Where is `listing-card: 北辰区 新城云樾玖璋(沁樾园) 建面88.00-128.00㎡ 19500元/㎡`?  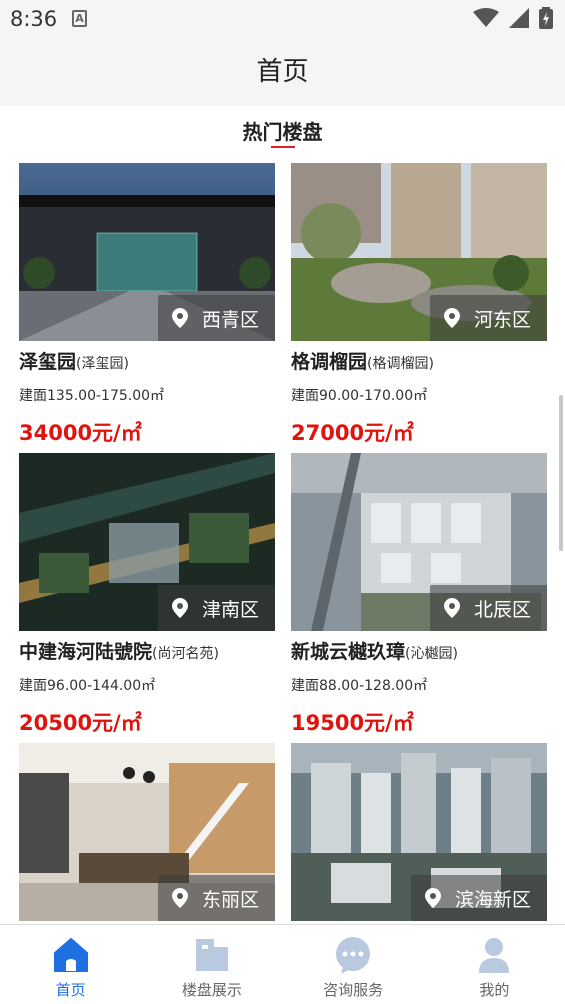
listing-card: 北辰区 新城云樾玖璋(沁樾园) 建面88.00-128.00㎡ 19500元/㎡ is located at coordinates (419, 594).